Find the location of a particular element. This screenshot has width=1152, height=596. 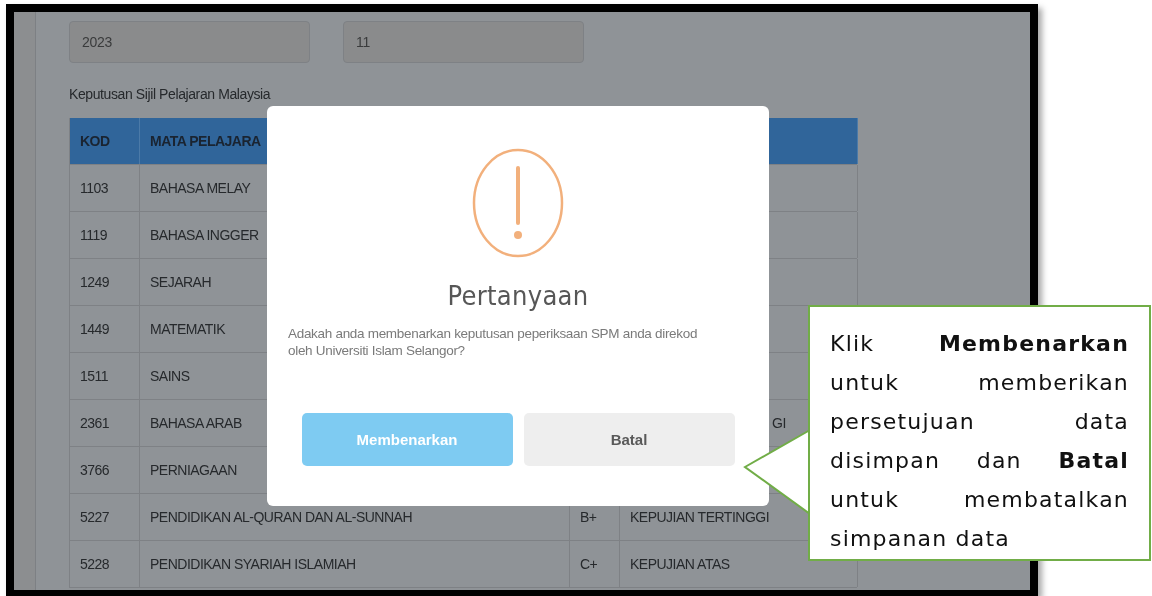

confirm-button: Membenarkan is located at coordinates (407, 439).